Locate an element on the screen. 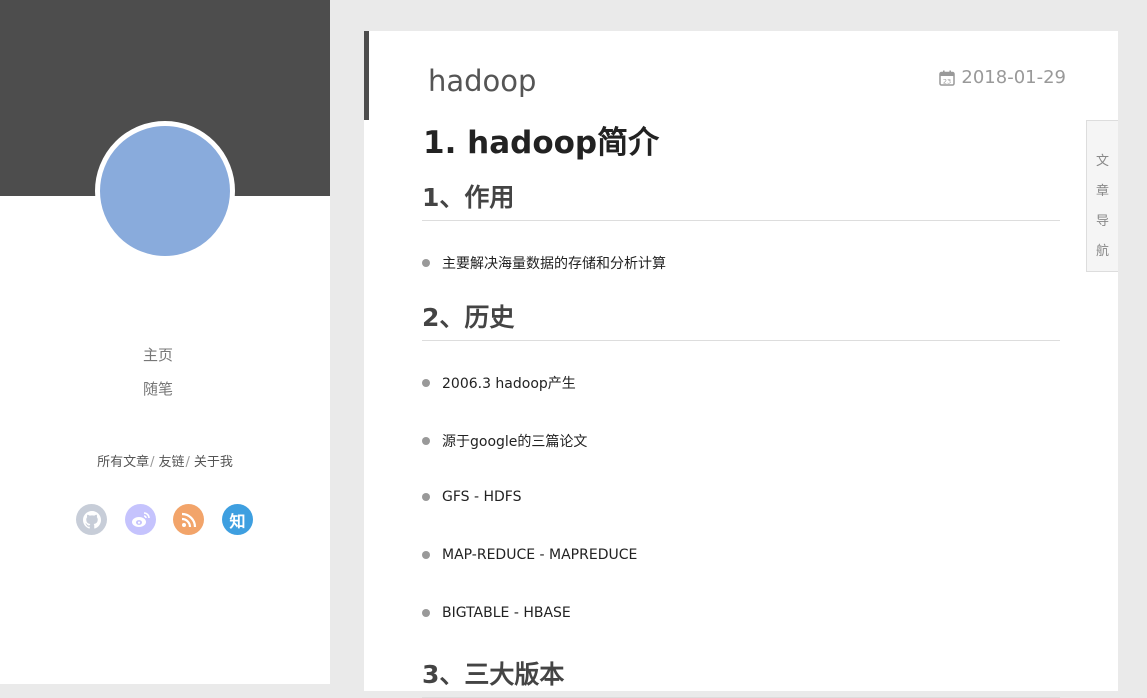 The image size is (1147, 698). list-item: 源于google的三篇论文 is located at coordinates (504, 441).